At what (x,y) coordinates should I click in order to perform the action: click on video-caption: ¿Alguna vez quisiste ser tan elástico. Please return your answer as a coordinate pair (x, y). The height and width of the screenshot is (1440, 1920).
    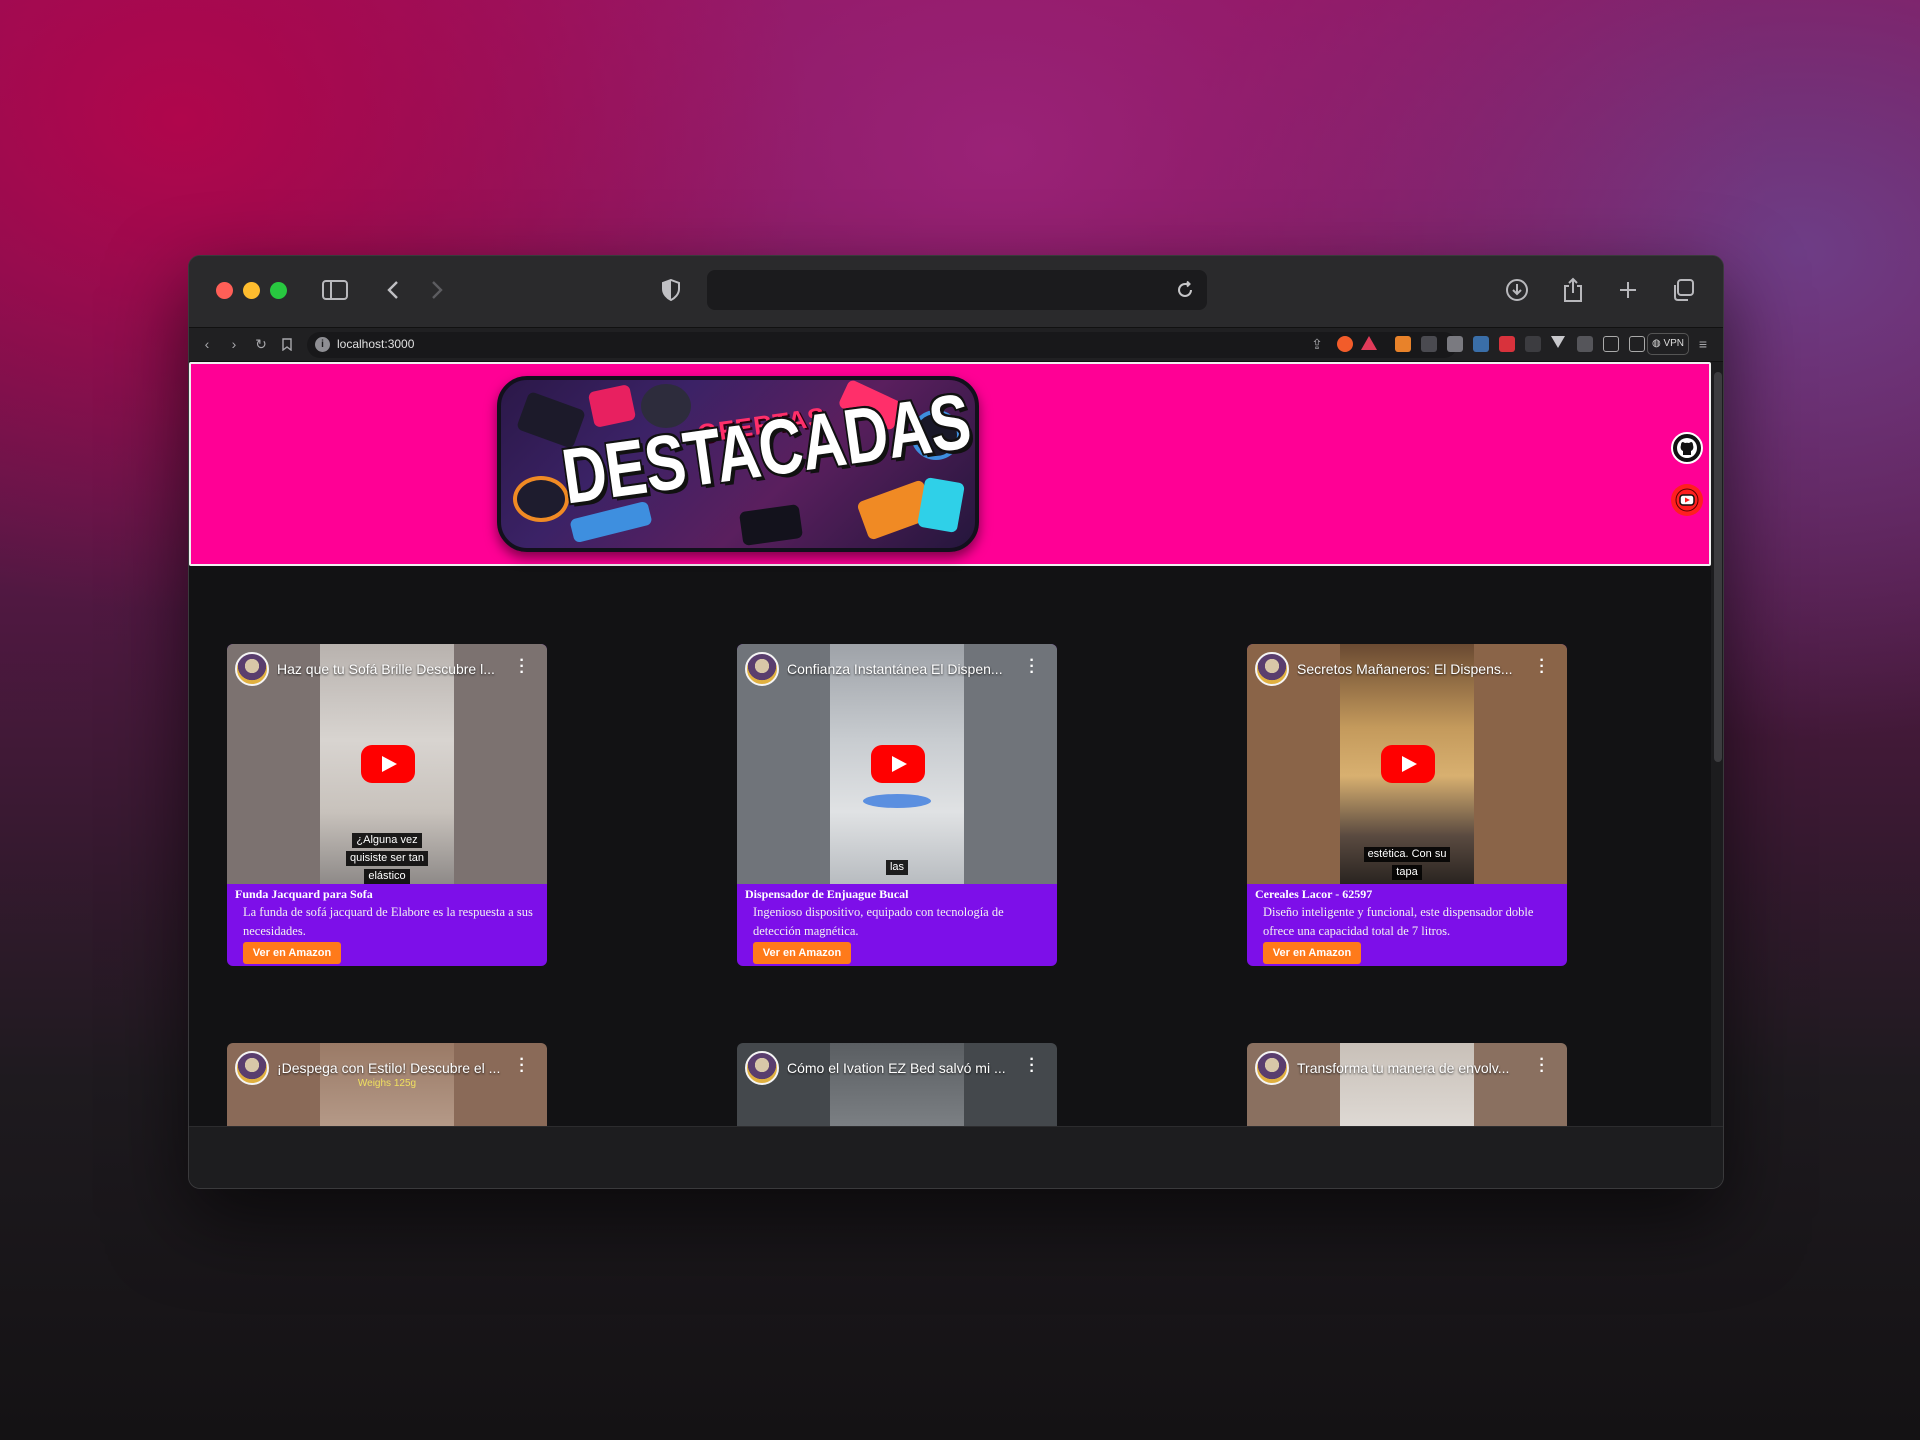
    Looking at the image, I should click on (387, 857).